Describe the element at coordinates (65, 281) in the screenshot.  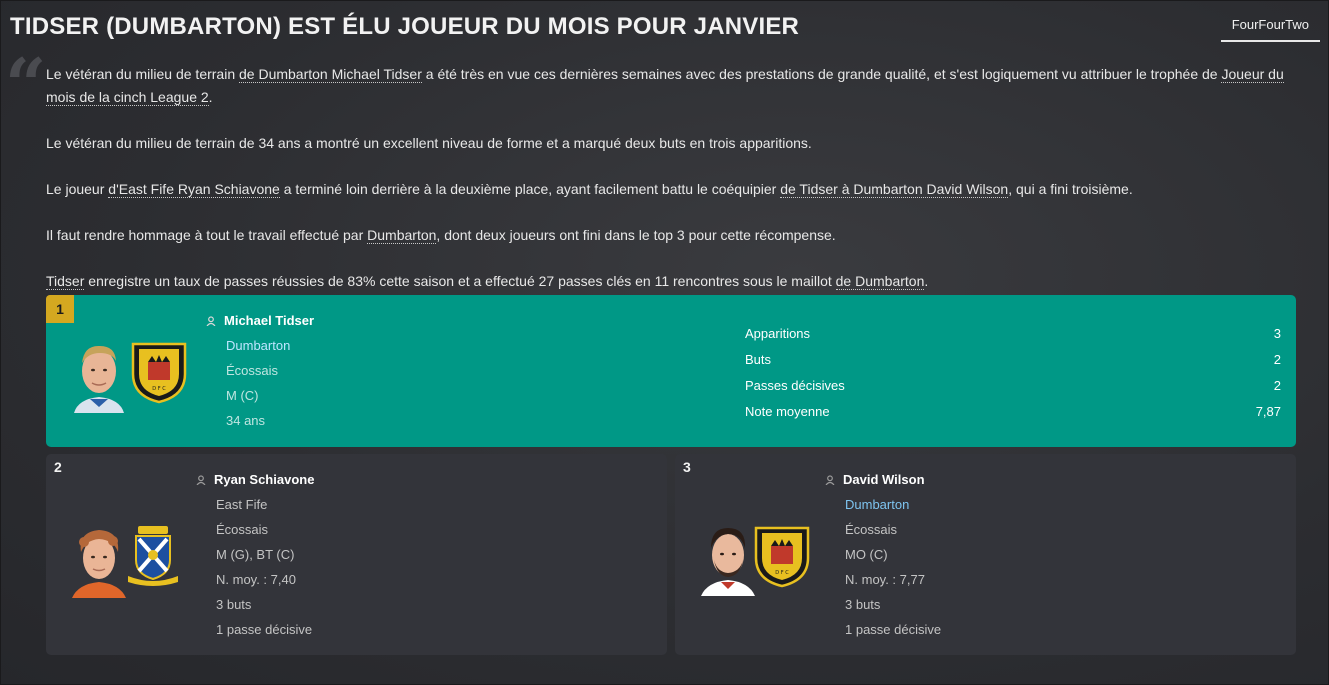
I see `player-link-tidser: Tidser` at that location.